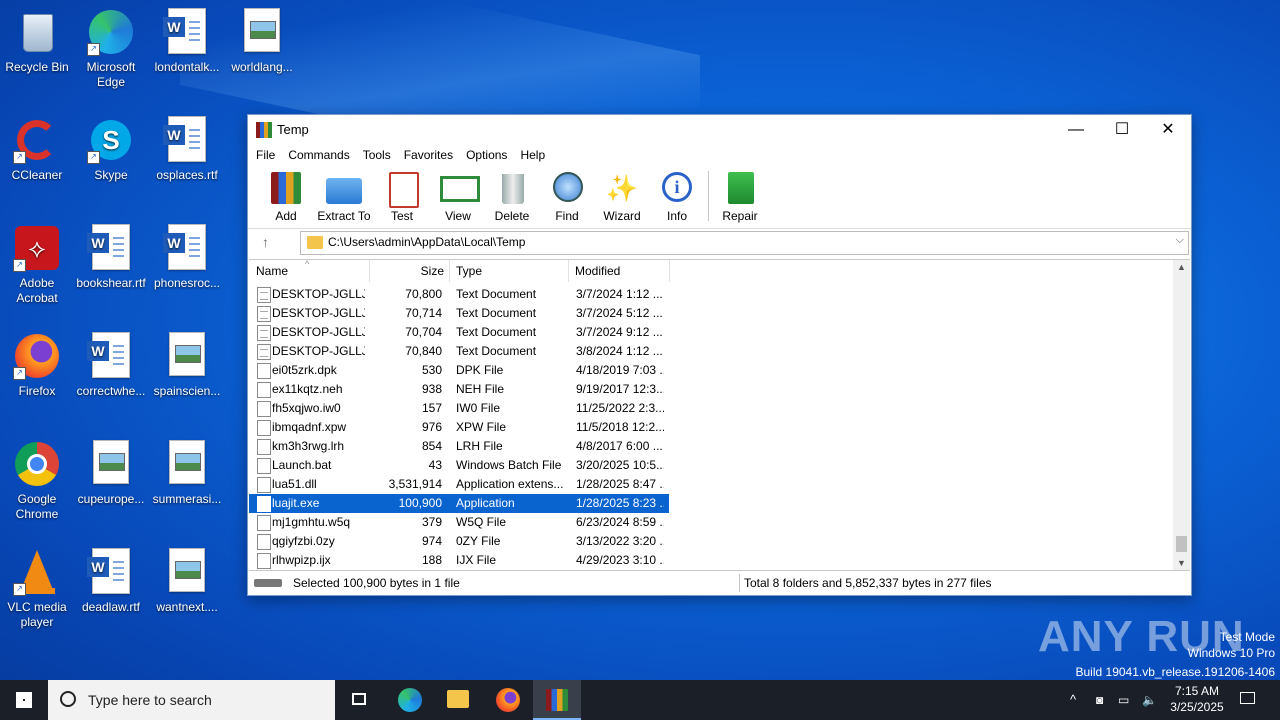 The height and width of the screenshot is (720, 1280). Describe the element at coordinates (377, 155) in the screenshot. I see `menu-tools: Tools` at that location.